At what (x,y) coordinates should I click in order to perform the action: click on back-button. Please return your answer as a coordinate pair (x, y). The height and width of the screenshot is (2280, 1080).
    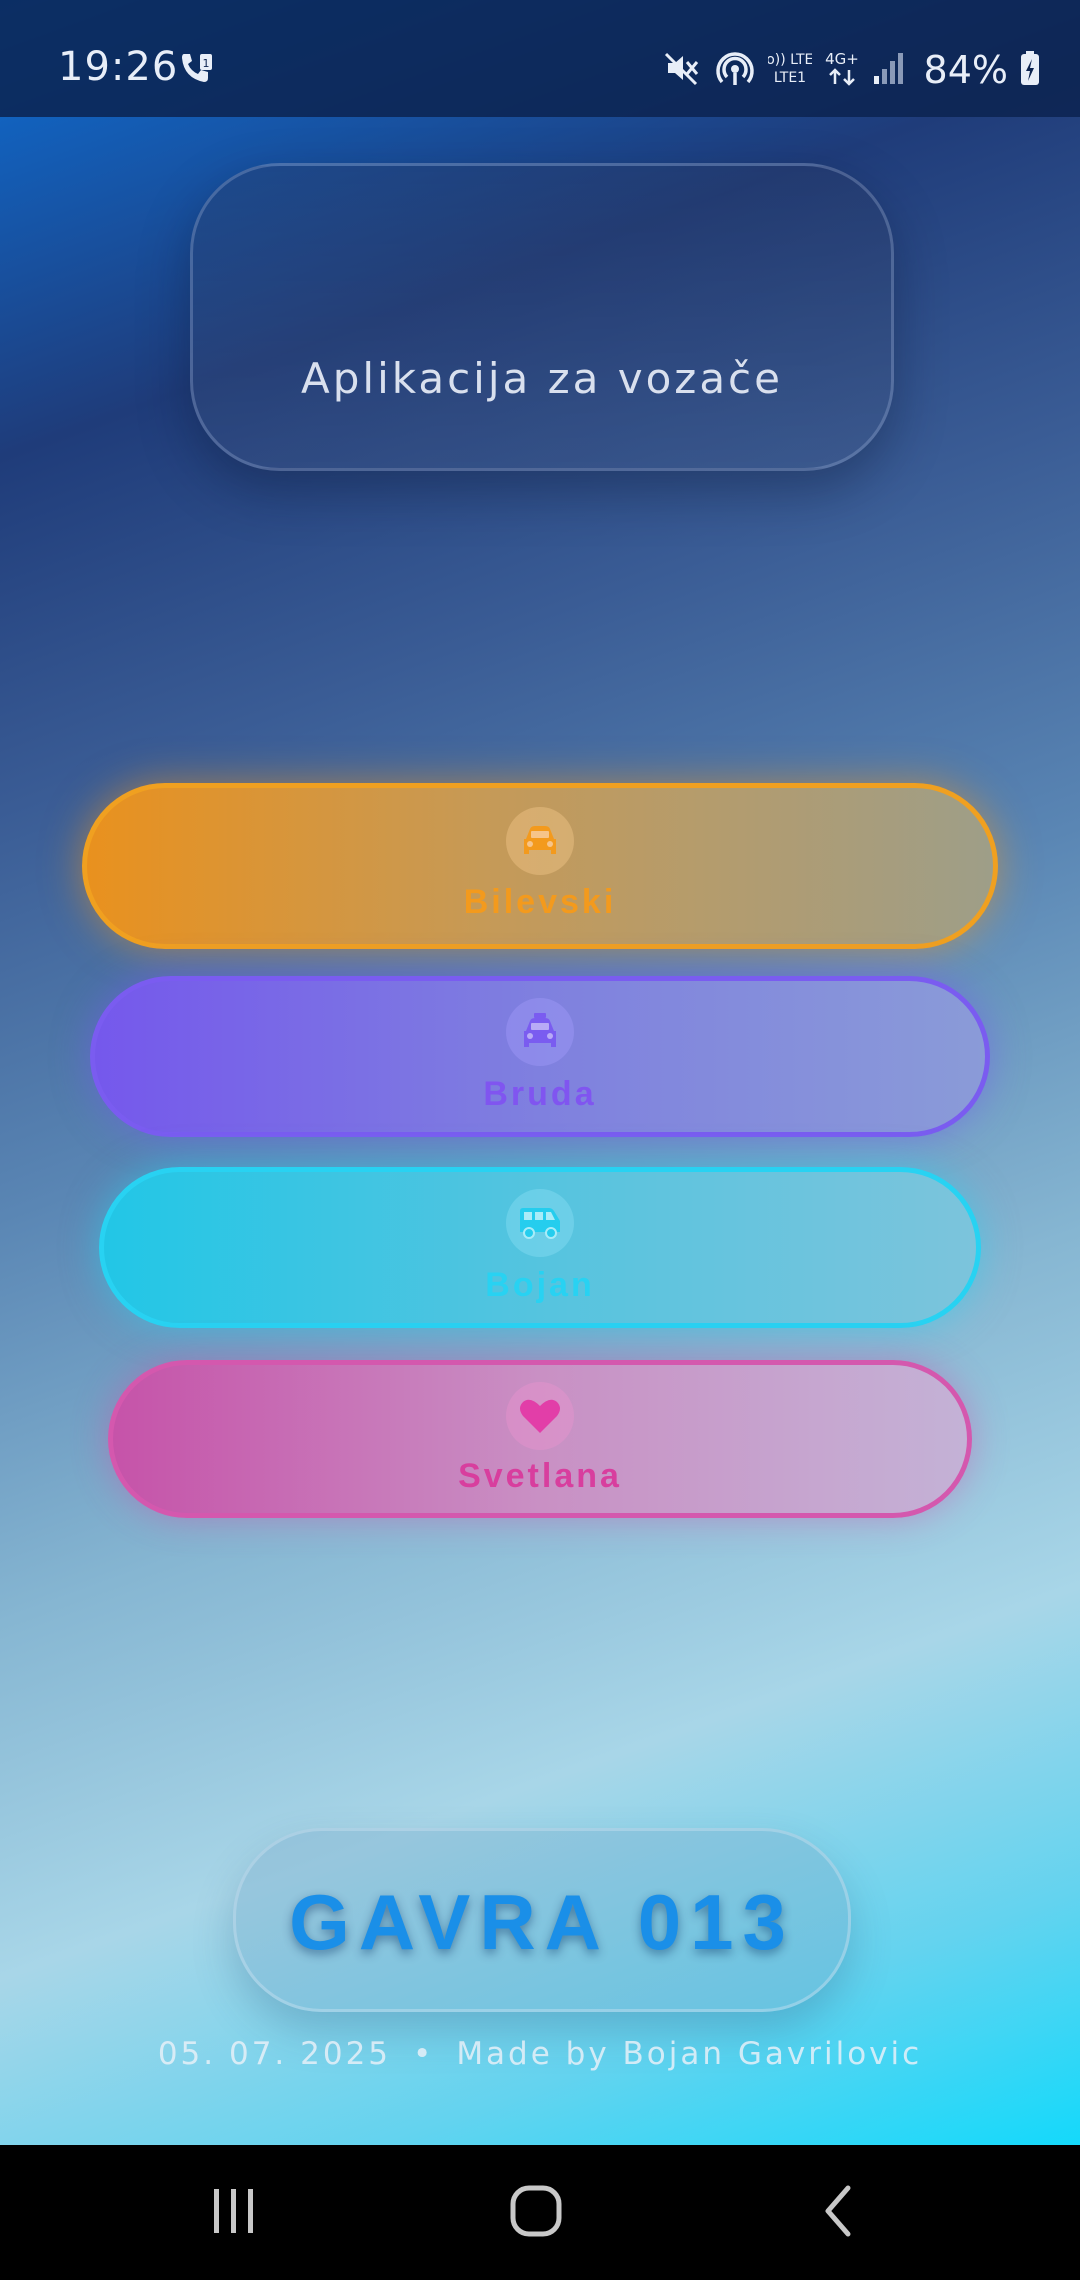
    Looking at the image, I should click on (838, 2213).